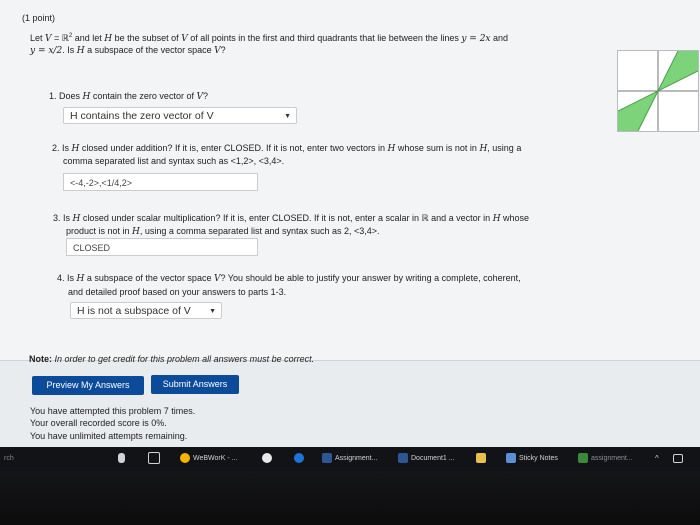 This screenshot has width=700, height=525. What do you see at coordinates (350, 498) in the screenshot?
I see `monitor-bezel` at bounding box center [350, 498].